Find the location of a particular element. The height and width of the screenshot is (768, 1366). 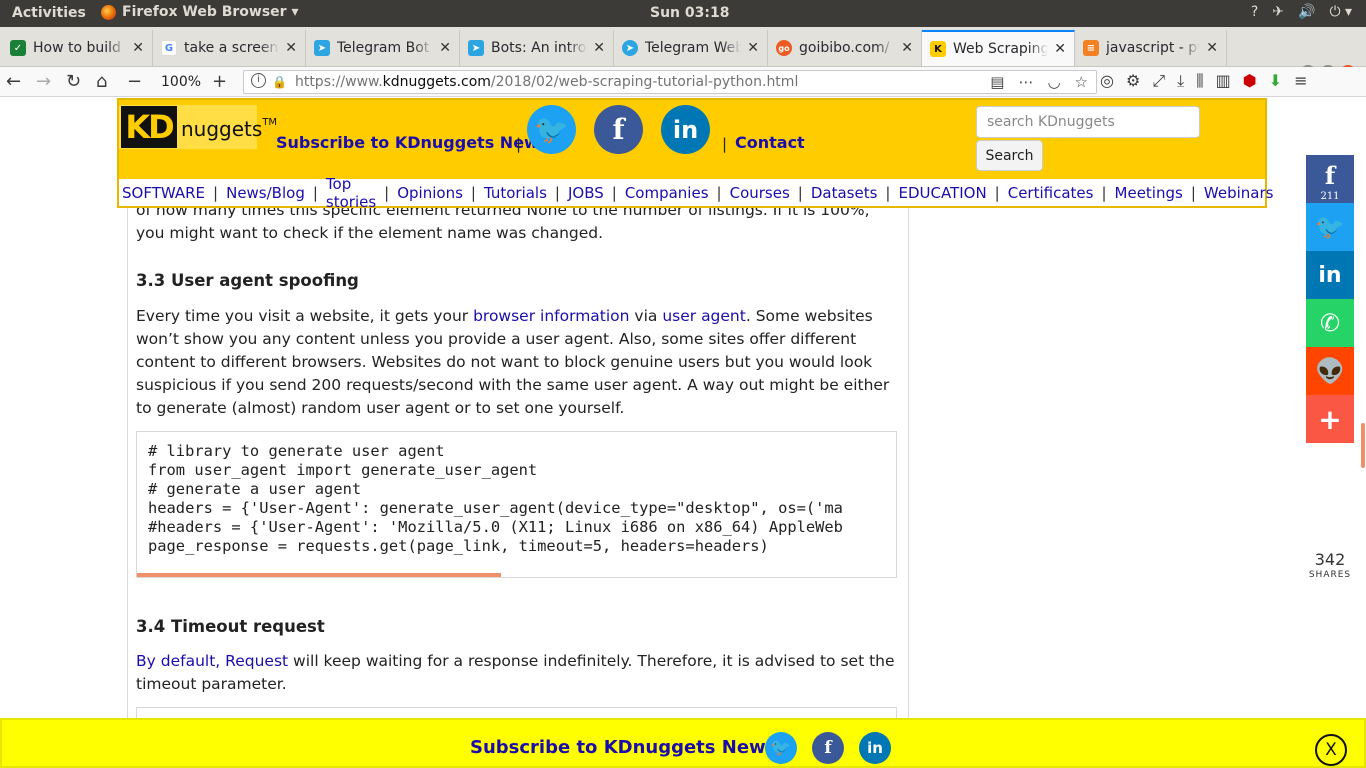

nav-courses: Courses is located at coordinates (760, 193).